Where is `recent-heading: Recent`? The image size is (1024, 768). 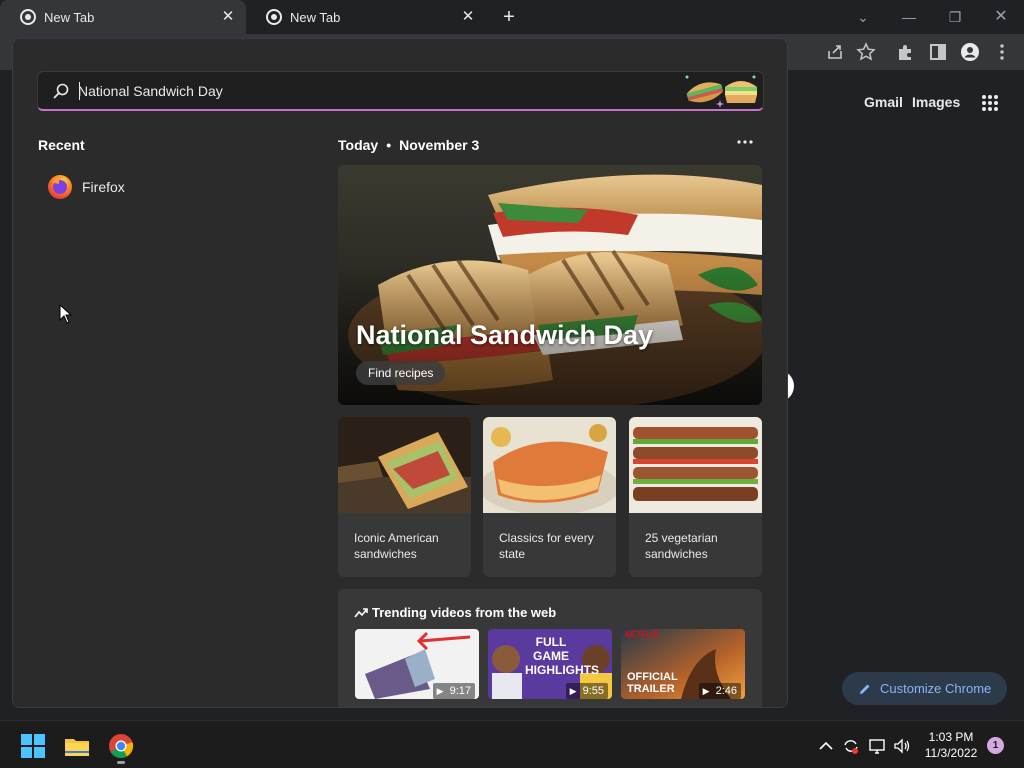 recent-heading: Recent is located at coordinates (61, 145).